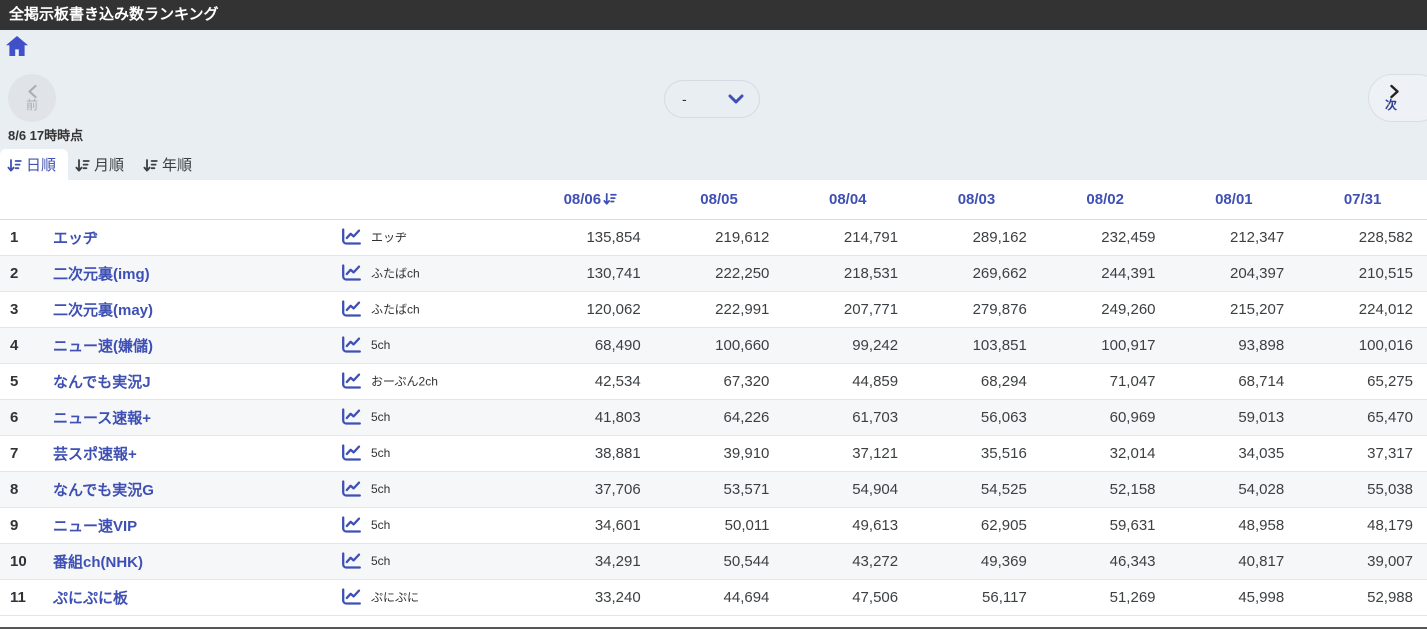 This screenshot has height=629, width=1427. Describe the element at coordinates (1261, 597) in the screenshot. I see `count-cell: 45,998` at that location.